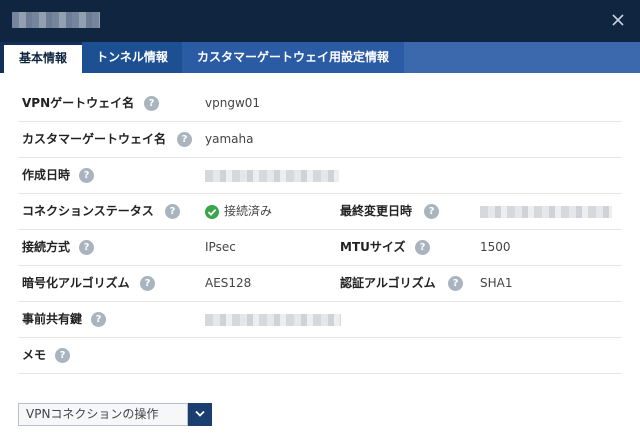  What do you see at coordinates (78, 103) in the screenshot?
I see `vpn-gateway-name-label: VPNゲートウェイ名` at bounding box center [78, 103].